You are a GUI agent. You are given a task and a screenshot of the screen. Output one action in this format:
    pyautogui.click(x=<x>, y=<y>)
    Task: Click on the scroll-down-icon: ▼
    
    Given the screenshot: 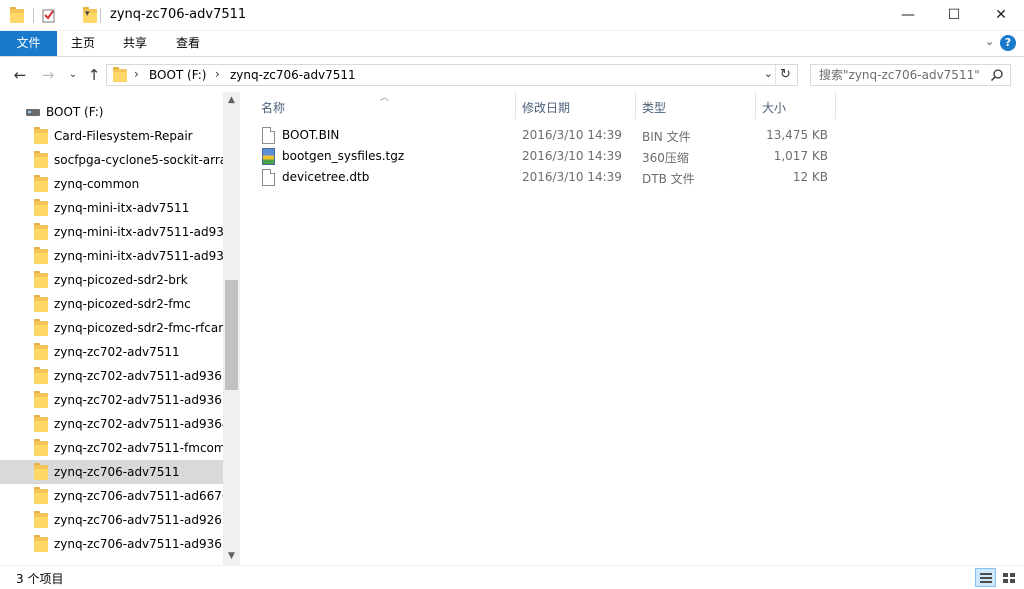 What is the action you would take?
    pyautogui.click(x=231, y=556)
    